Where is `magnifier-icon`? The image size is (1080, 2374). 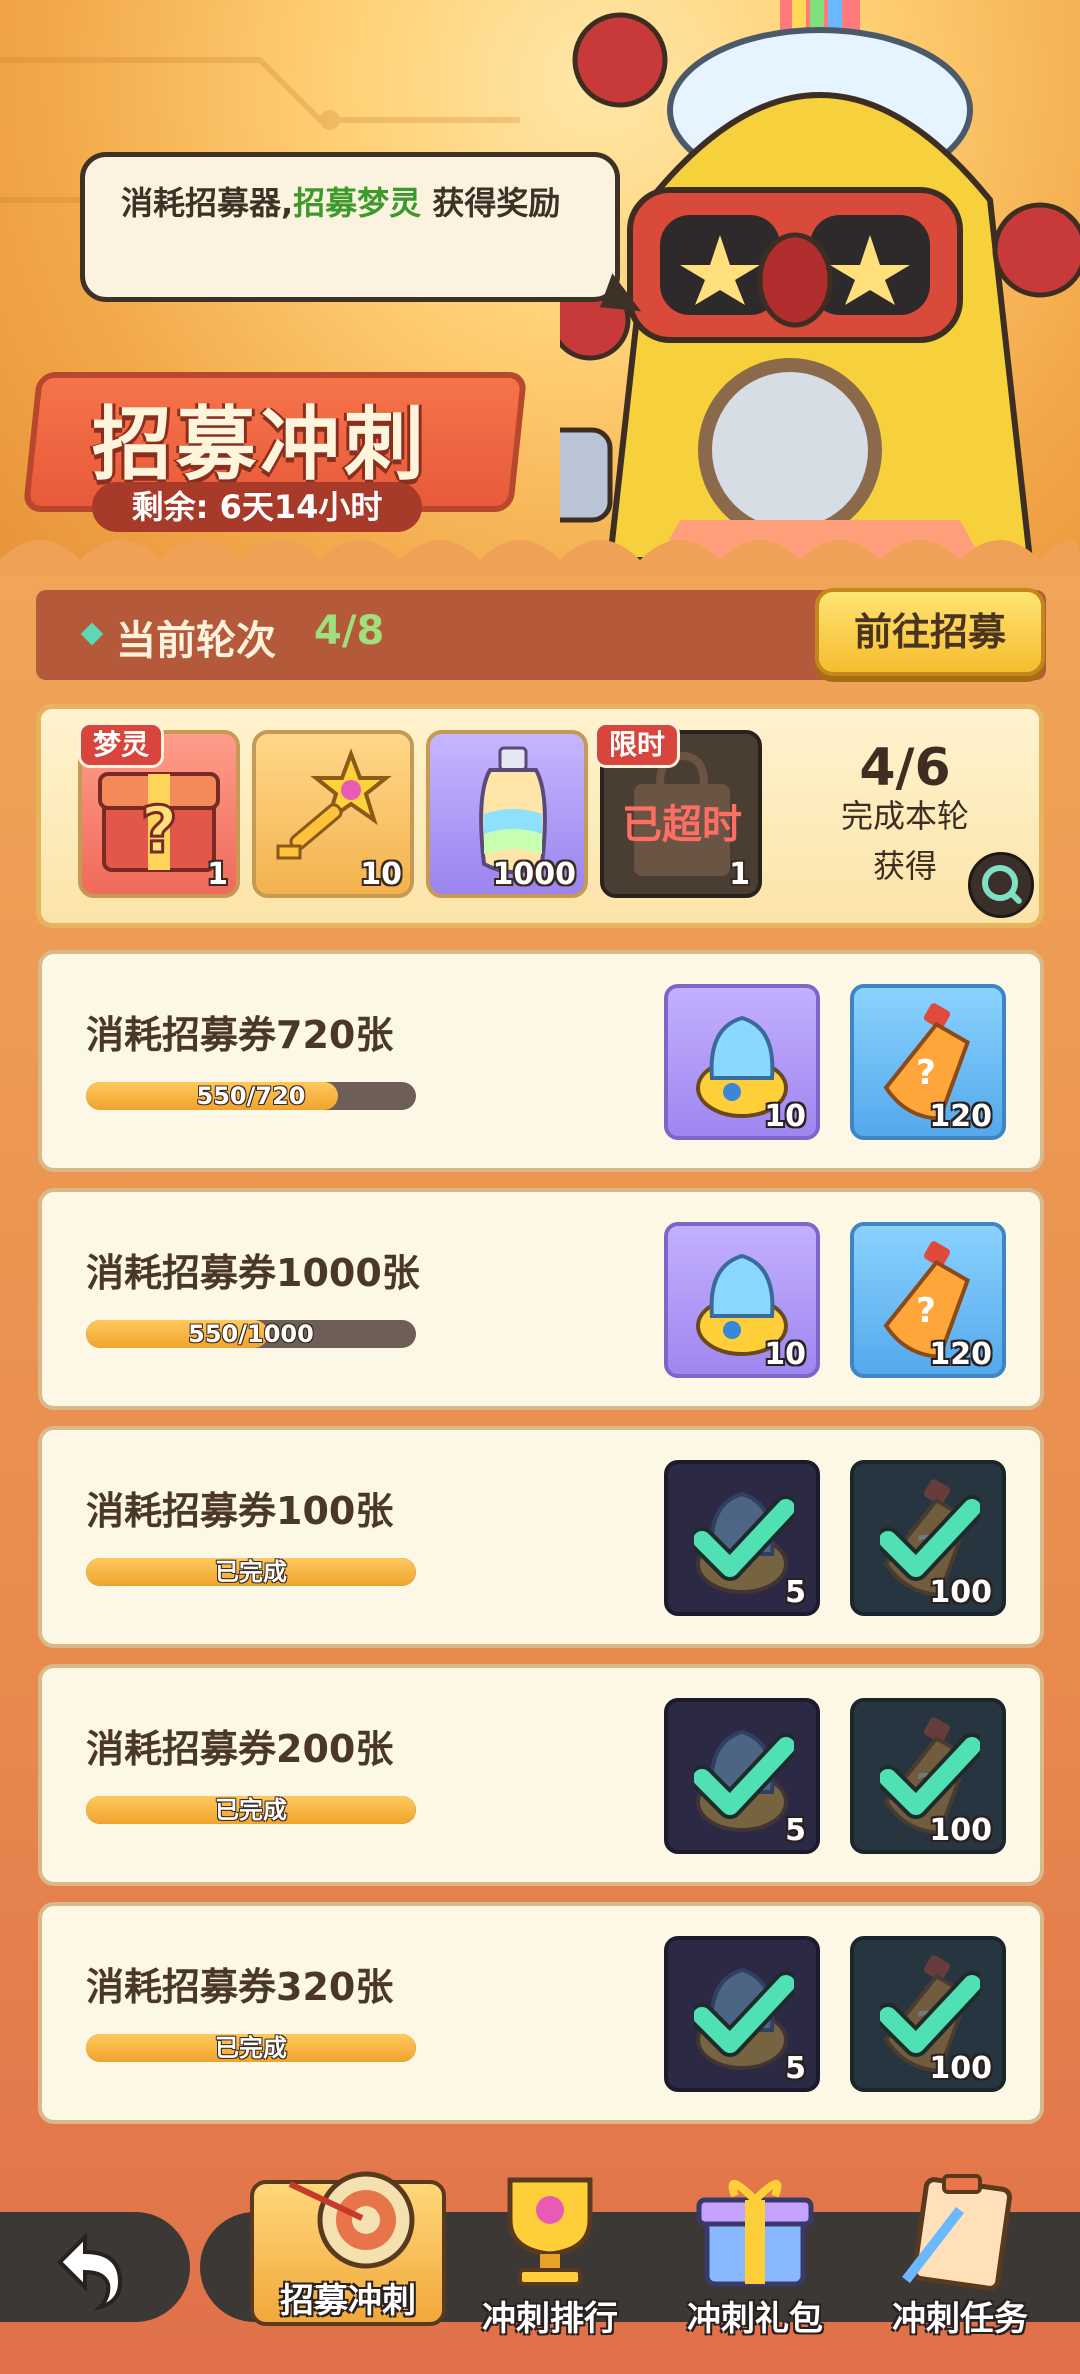
magnifier-icon is located at coordinates (1001, 885).